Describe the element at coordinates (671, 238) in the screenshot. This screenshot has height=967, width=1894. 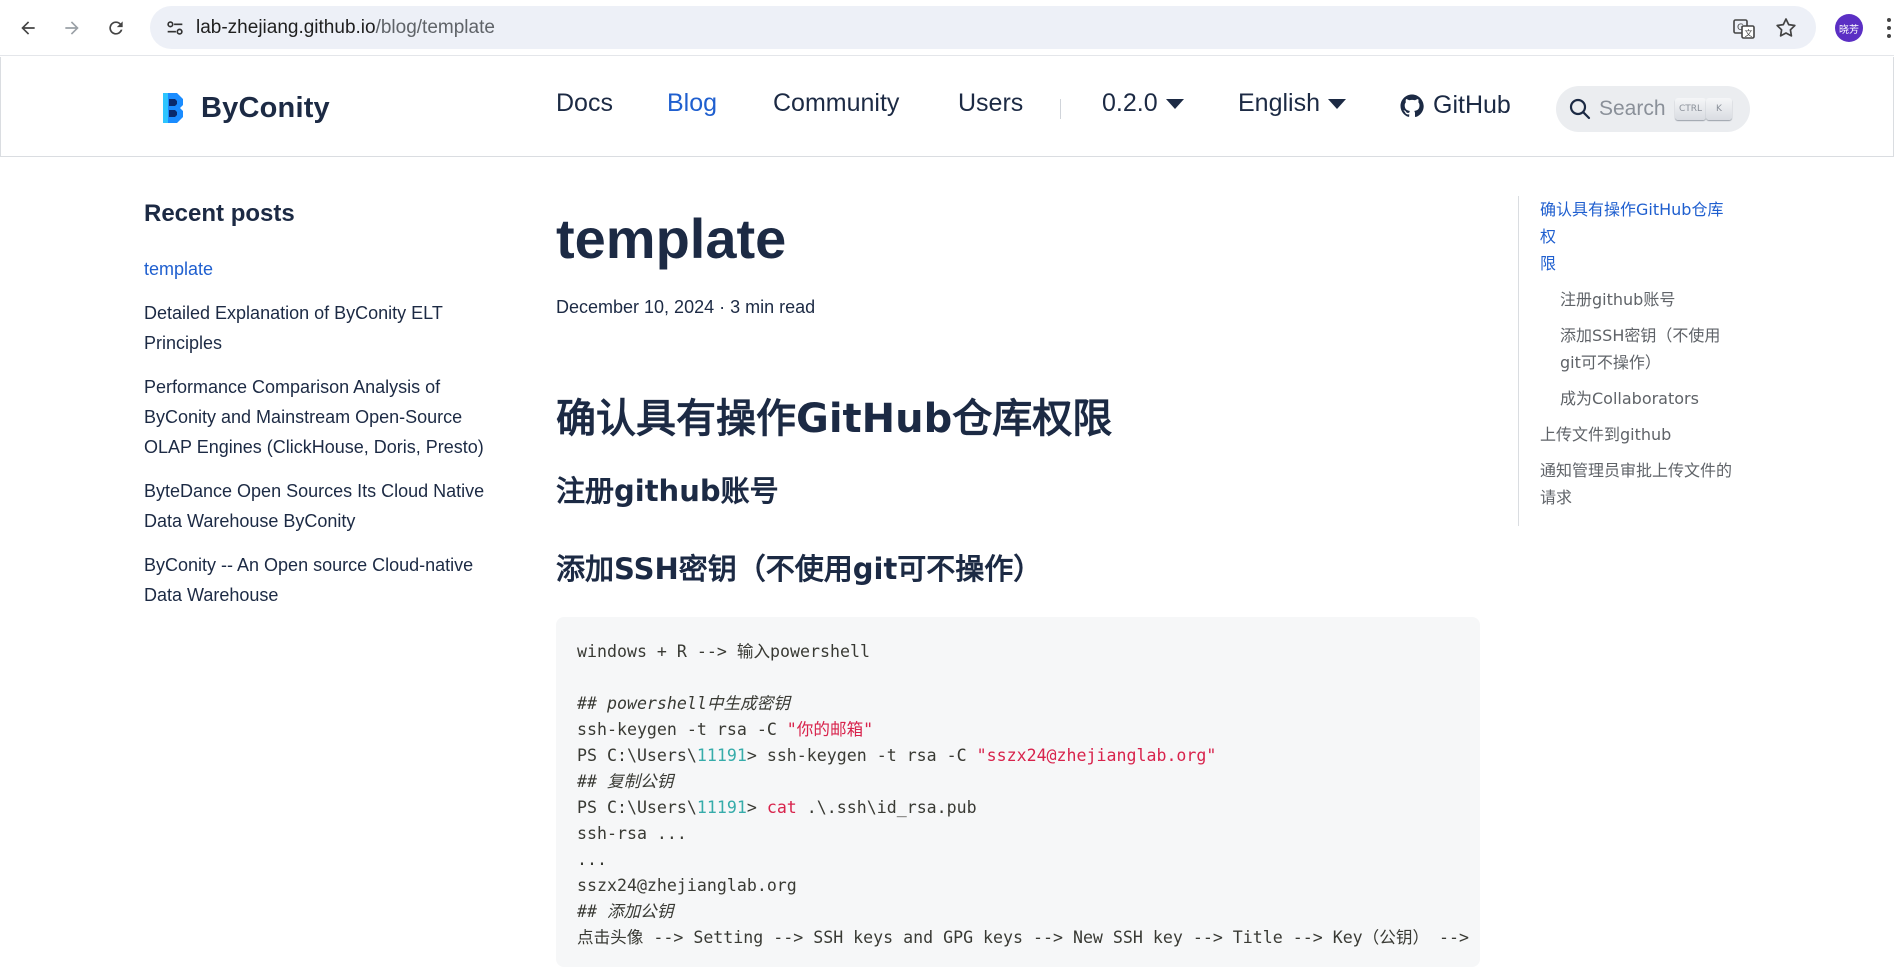
I see `article-title: template` at that location.